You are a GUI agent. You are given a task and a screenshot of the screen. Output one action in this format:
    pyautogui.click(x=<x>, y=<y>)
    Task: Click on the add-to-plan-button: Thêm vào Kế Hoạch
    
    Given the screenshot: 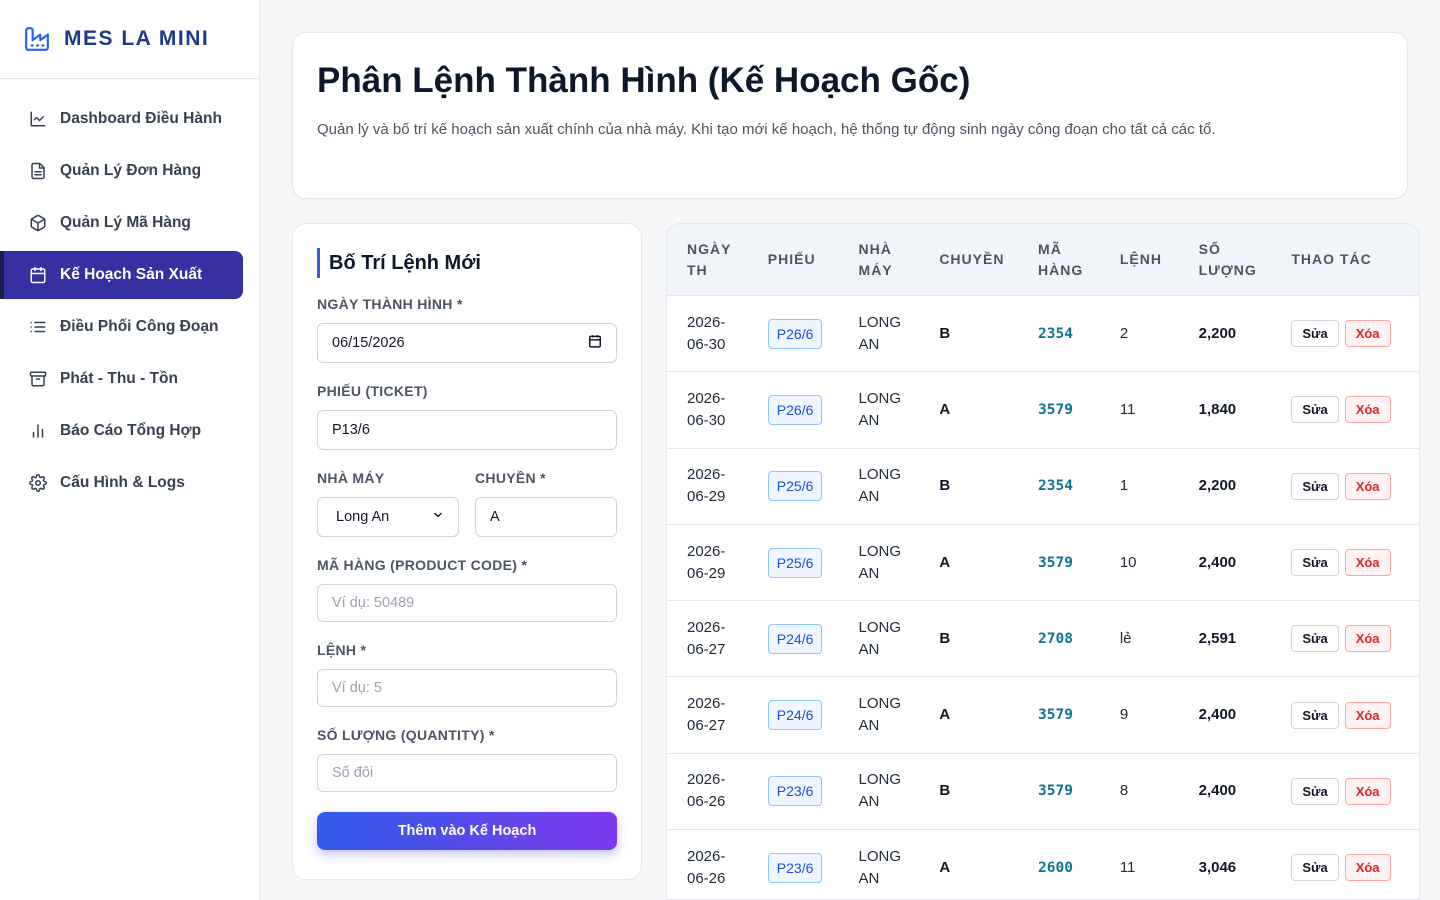 What is the action you would take?
    pyautogui.click(x=467, y=831)
    